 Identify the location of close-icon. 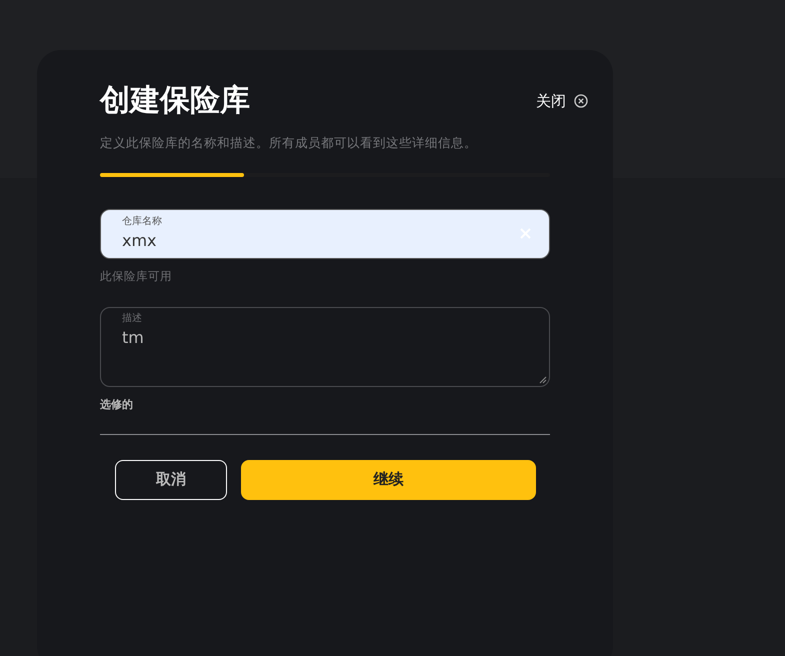
(581, 101).